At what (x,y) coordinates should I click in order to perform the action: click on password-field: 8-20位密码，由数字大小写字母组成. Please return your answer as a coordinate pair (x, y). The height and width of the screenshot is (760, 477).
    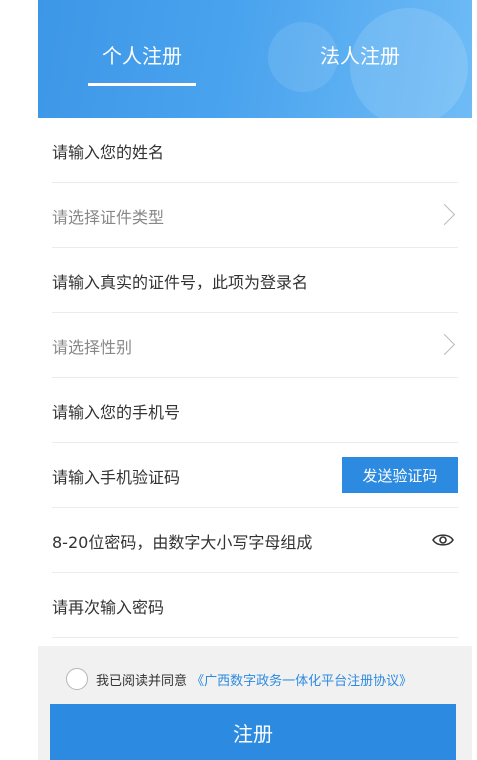
    Looking at the image, I should click on (255, 540).